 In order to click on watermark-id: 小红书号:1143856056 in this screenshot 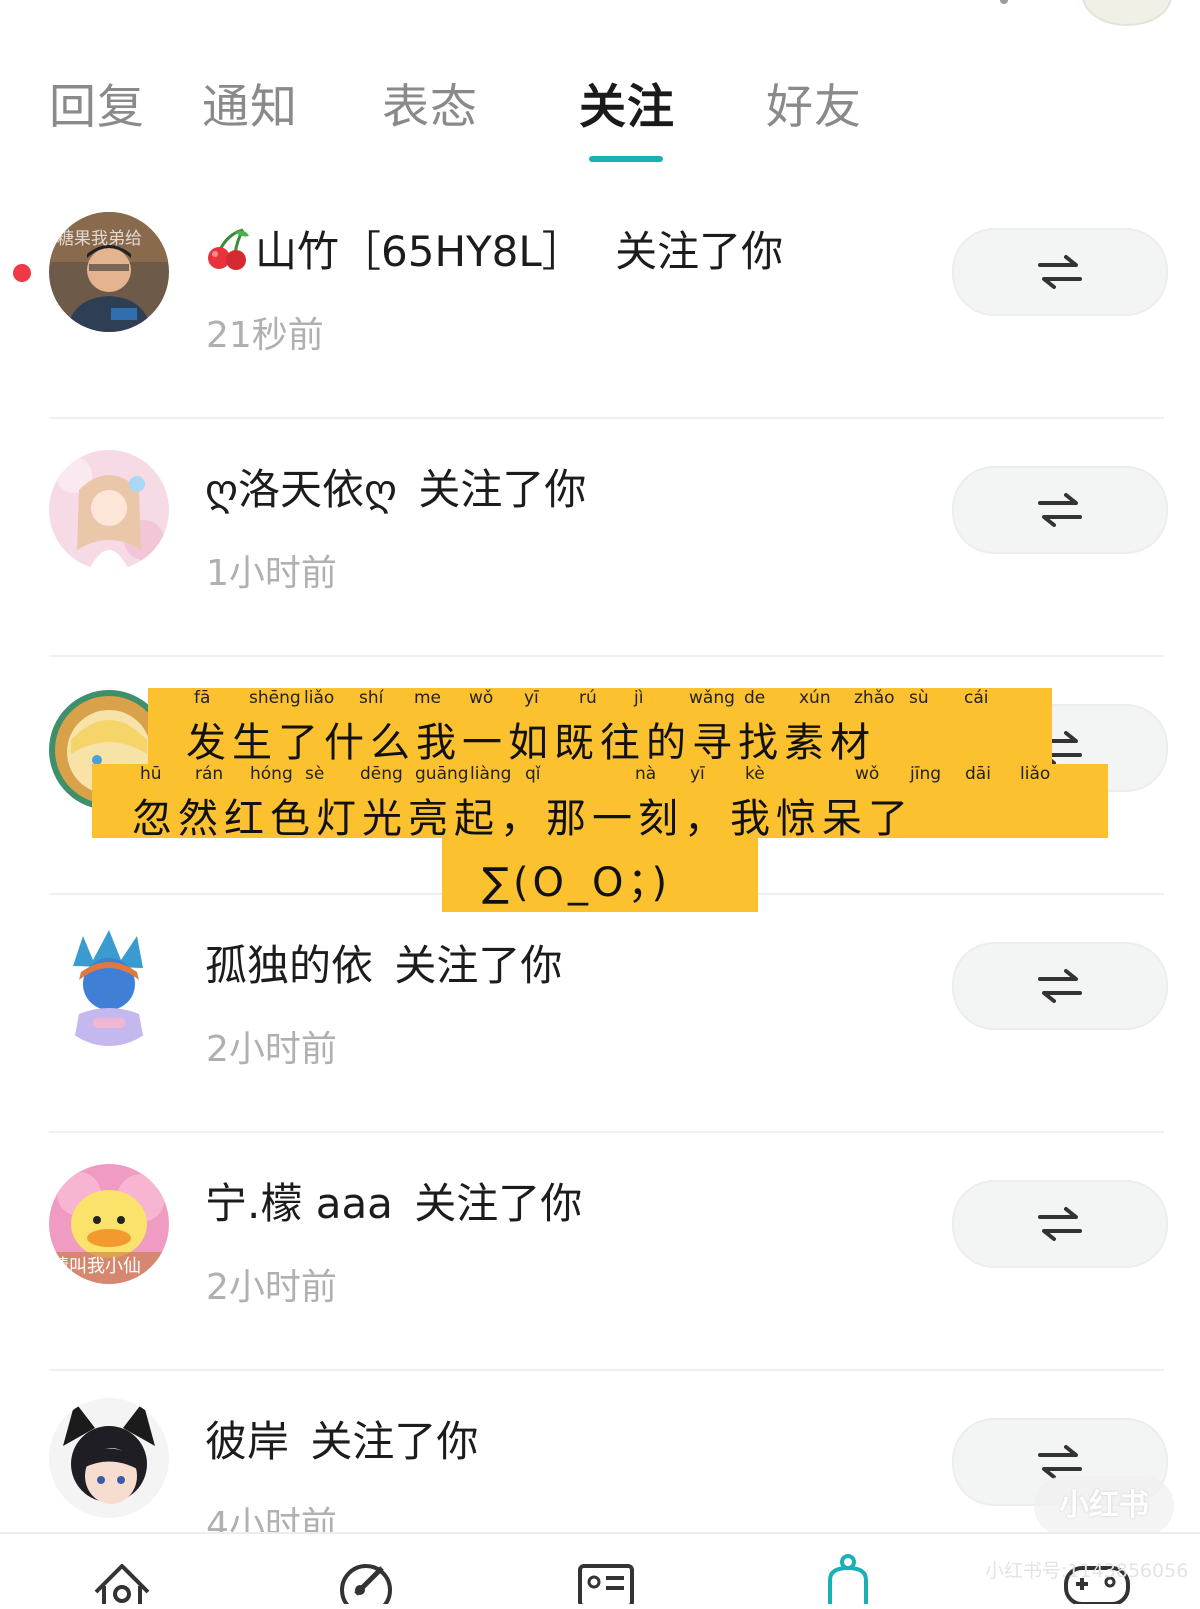, I will do `click(1087, 1571)`.